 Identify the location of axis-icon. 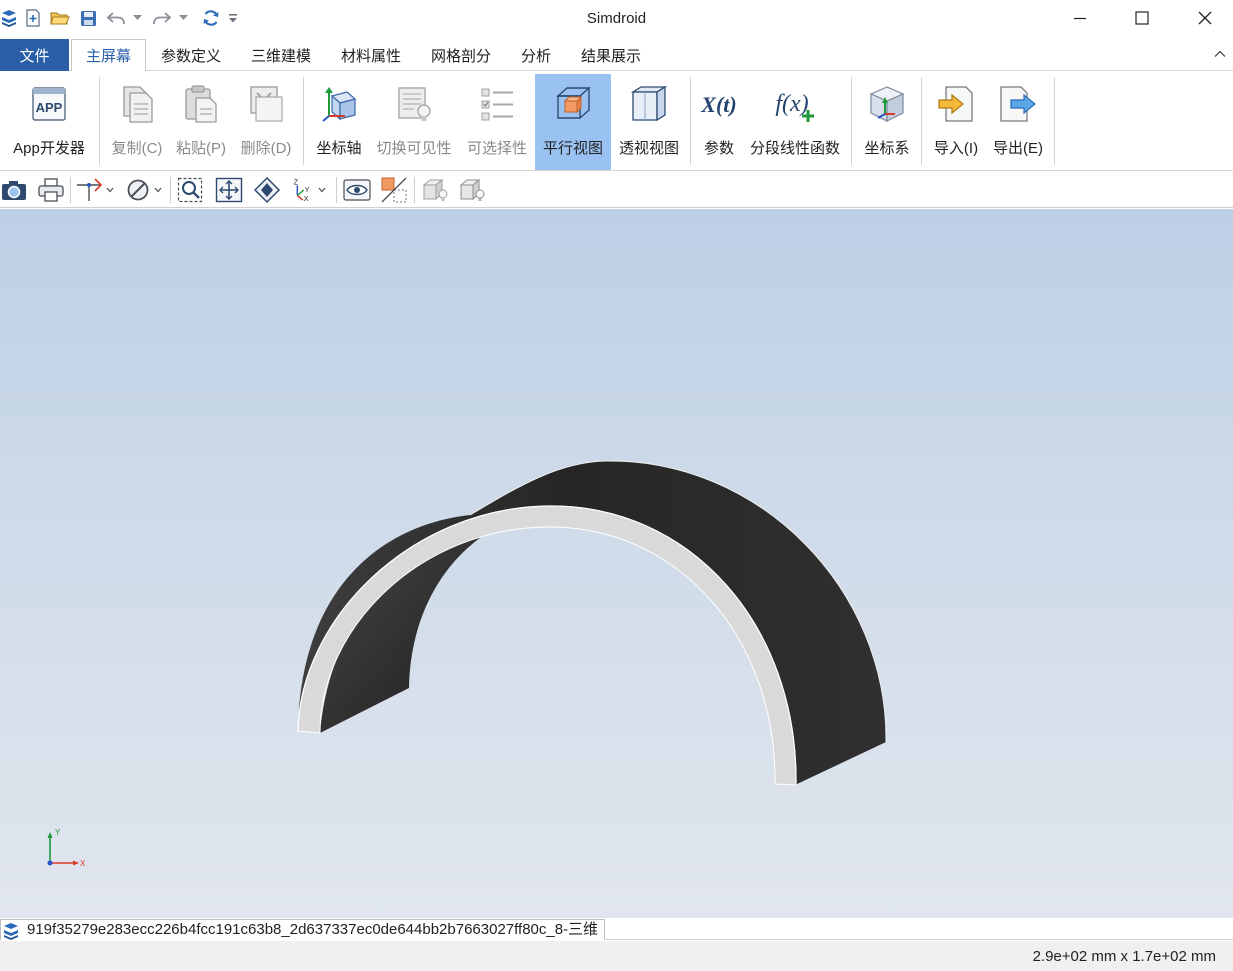
(339, 104).